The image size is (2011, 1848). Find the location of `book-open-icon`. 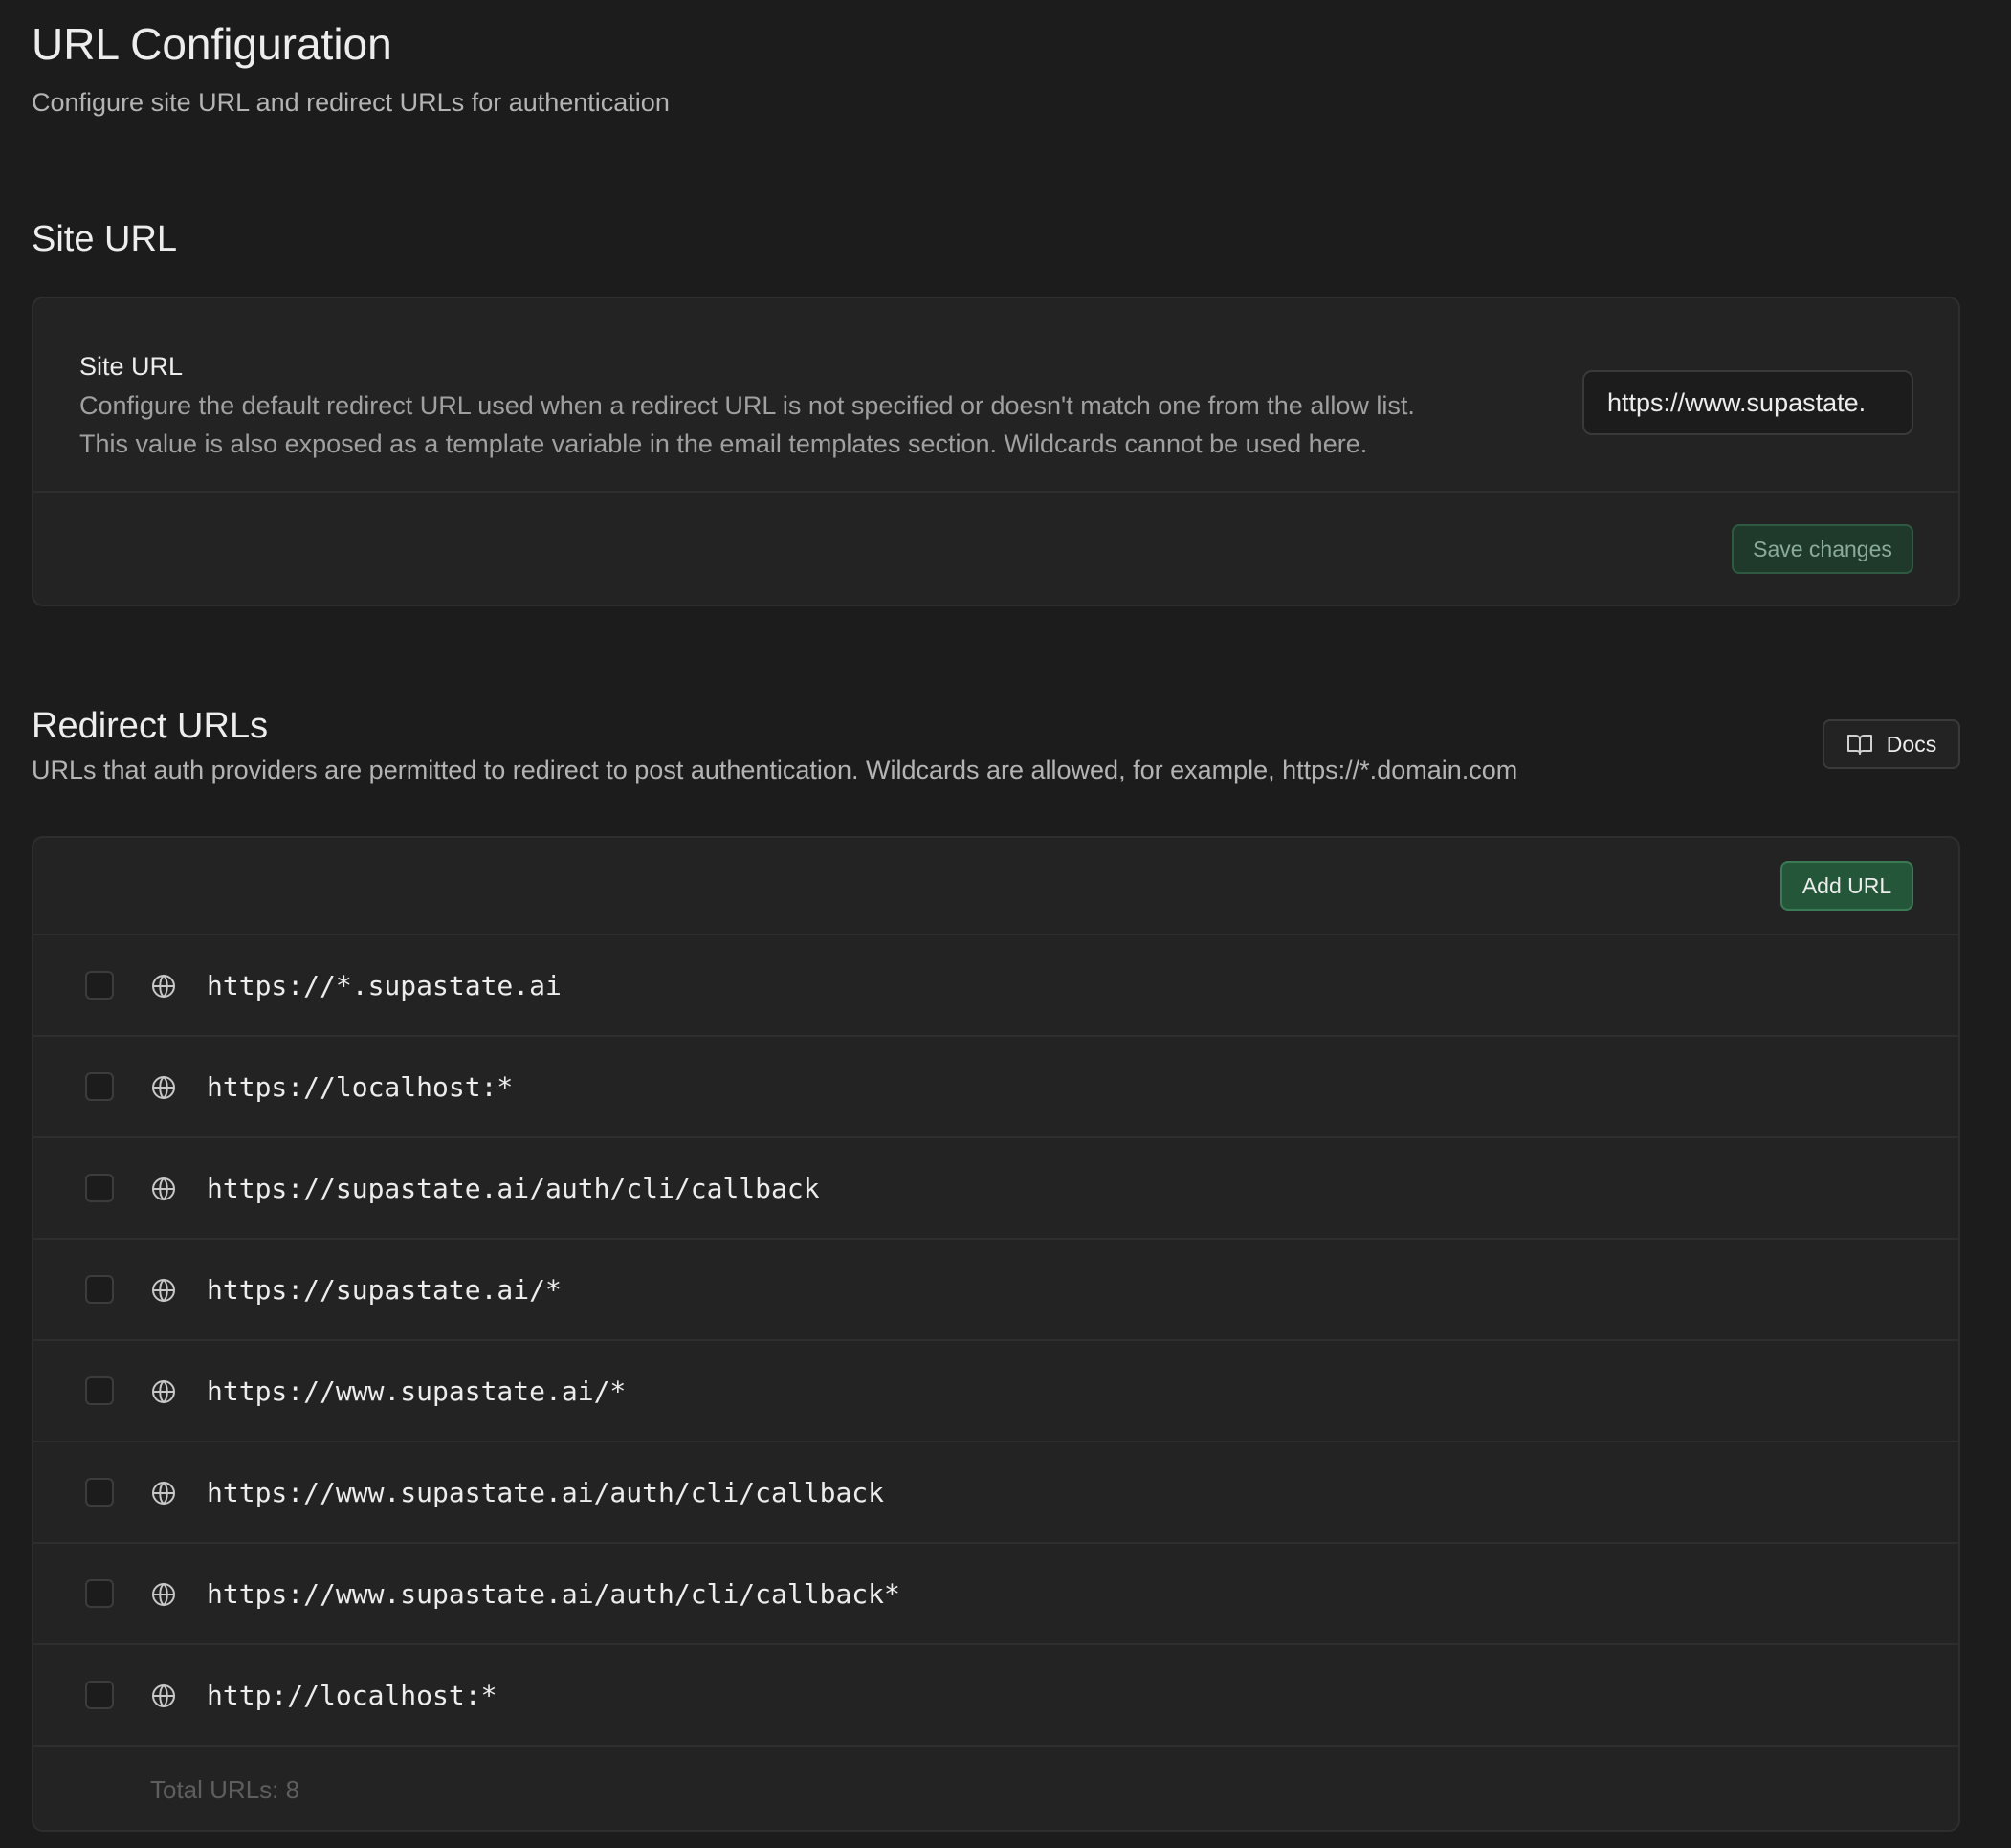

book-open-icon is located at coordinates (1859, 745).